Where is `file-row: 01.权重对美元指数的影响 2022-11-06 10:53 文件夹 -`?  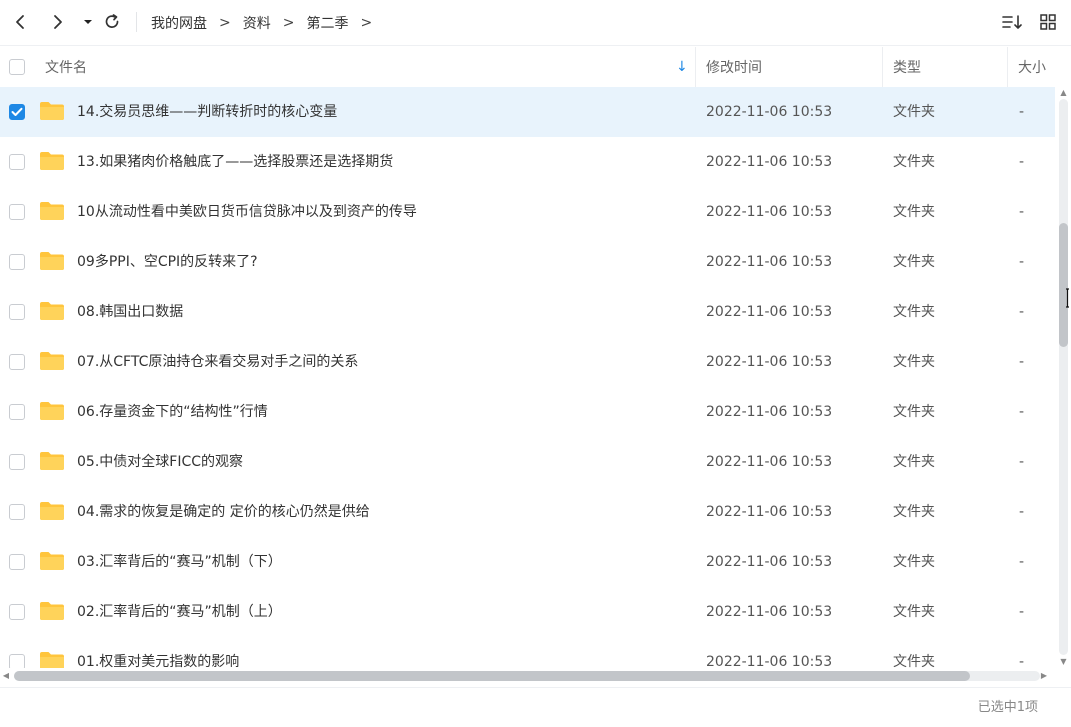
file-row: 01.权重对美元指数的影响 2022-11-06 10:53 文件夹 - is located at coordinates (527, 652).